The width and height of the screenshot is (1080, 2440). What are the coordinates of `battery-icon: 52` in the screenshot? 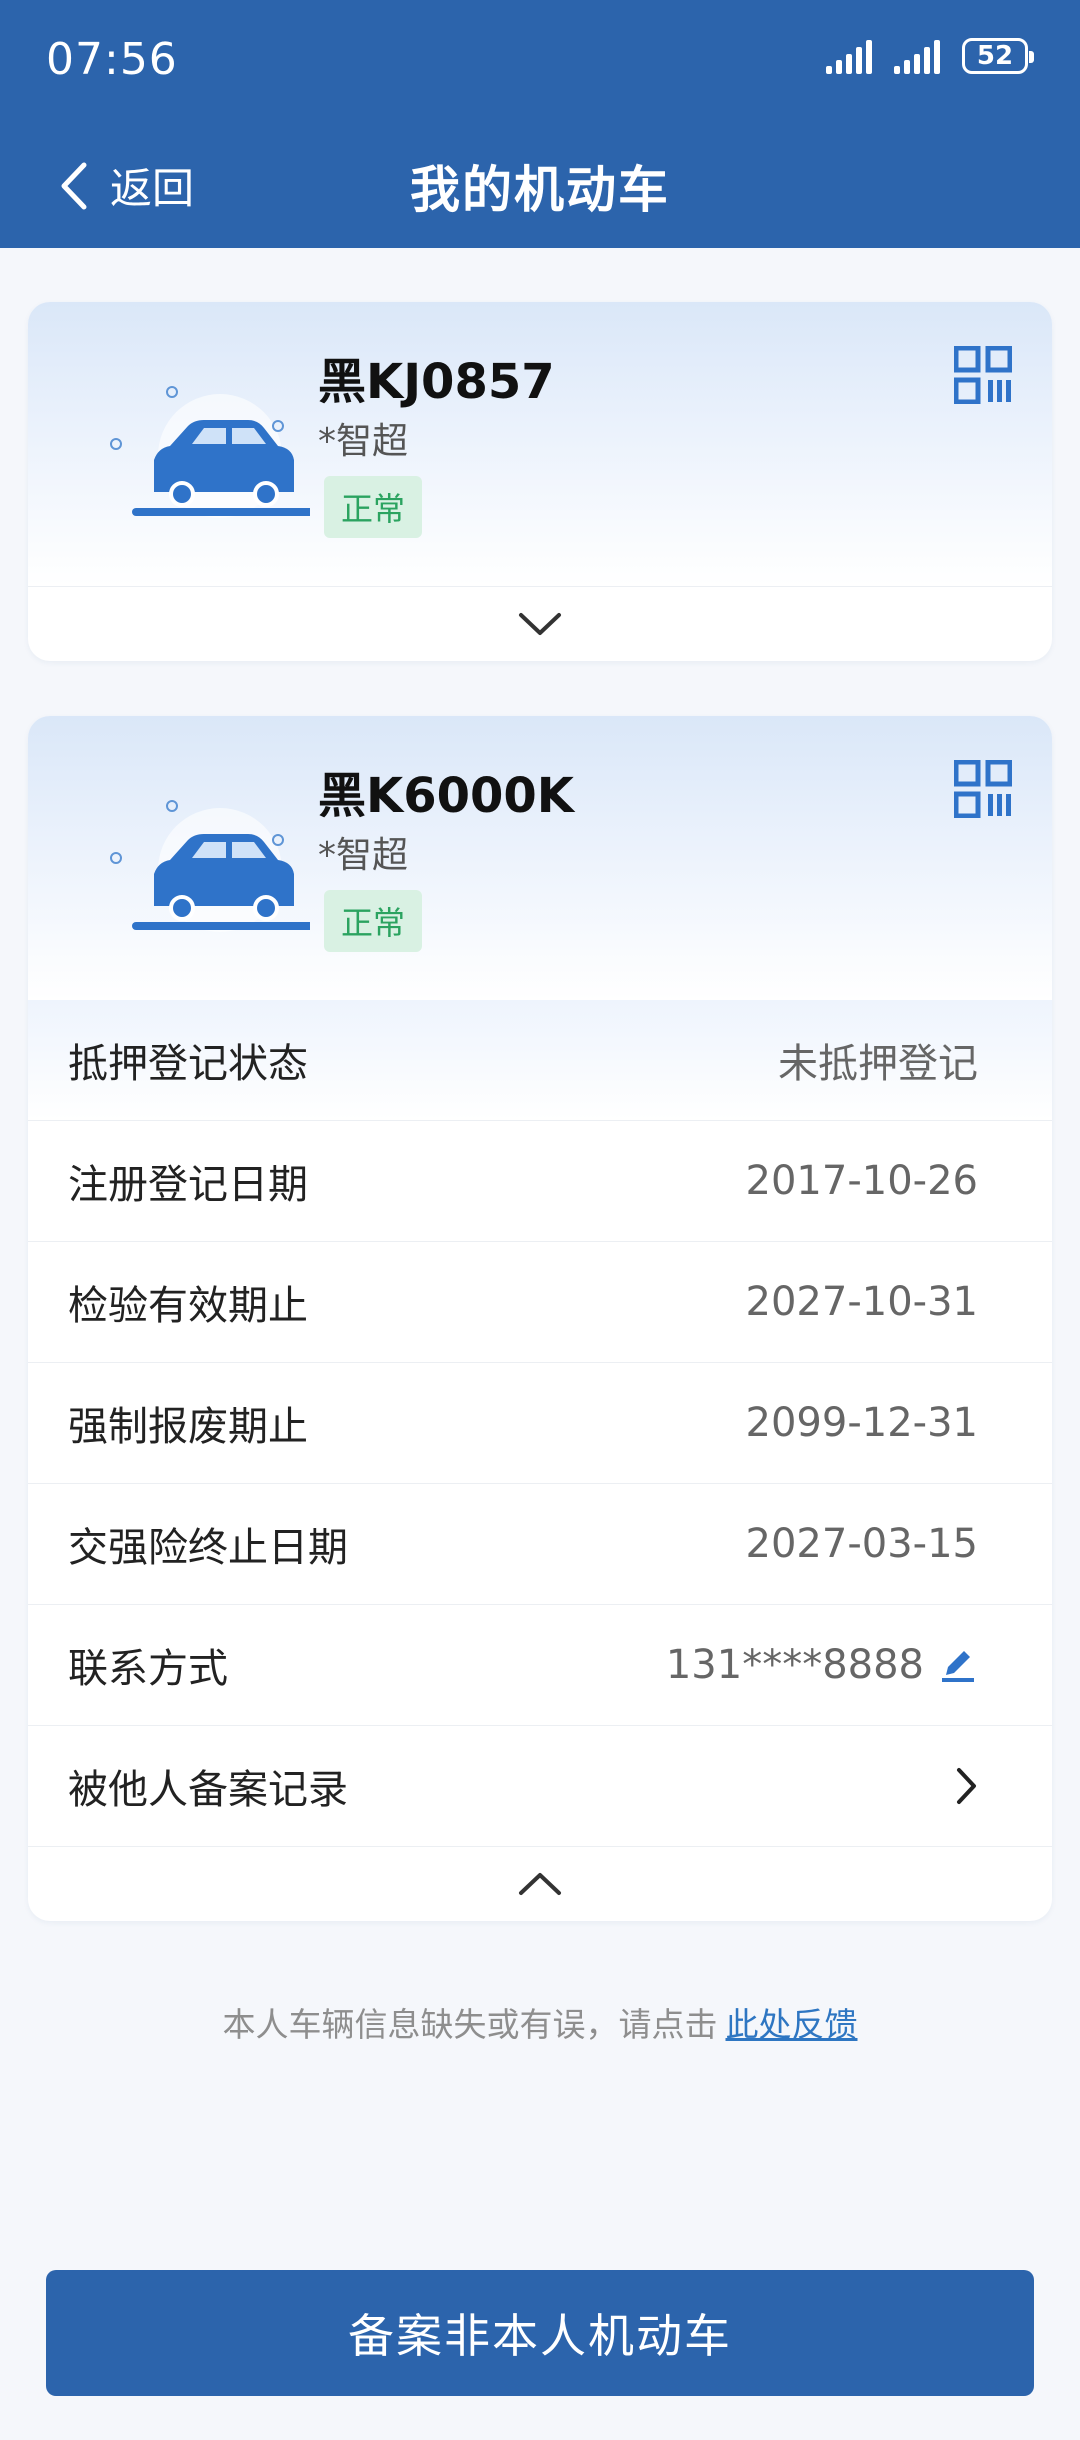 It's located at (998, 56).